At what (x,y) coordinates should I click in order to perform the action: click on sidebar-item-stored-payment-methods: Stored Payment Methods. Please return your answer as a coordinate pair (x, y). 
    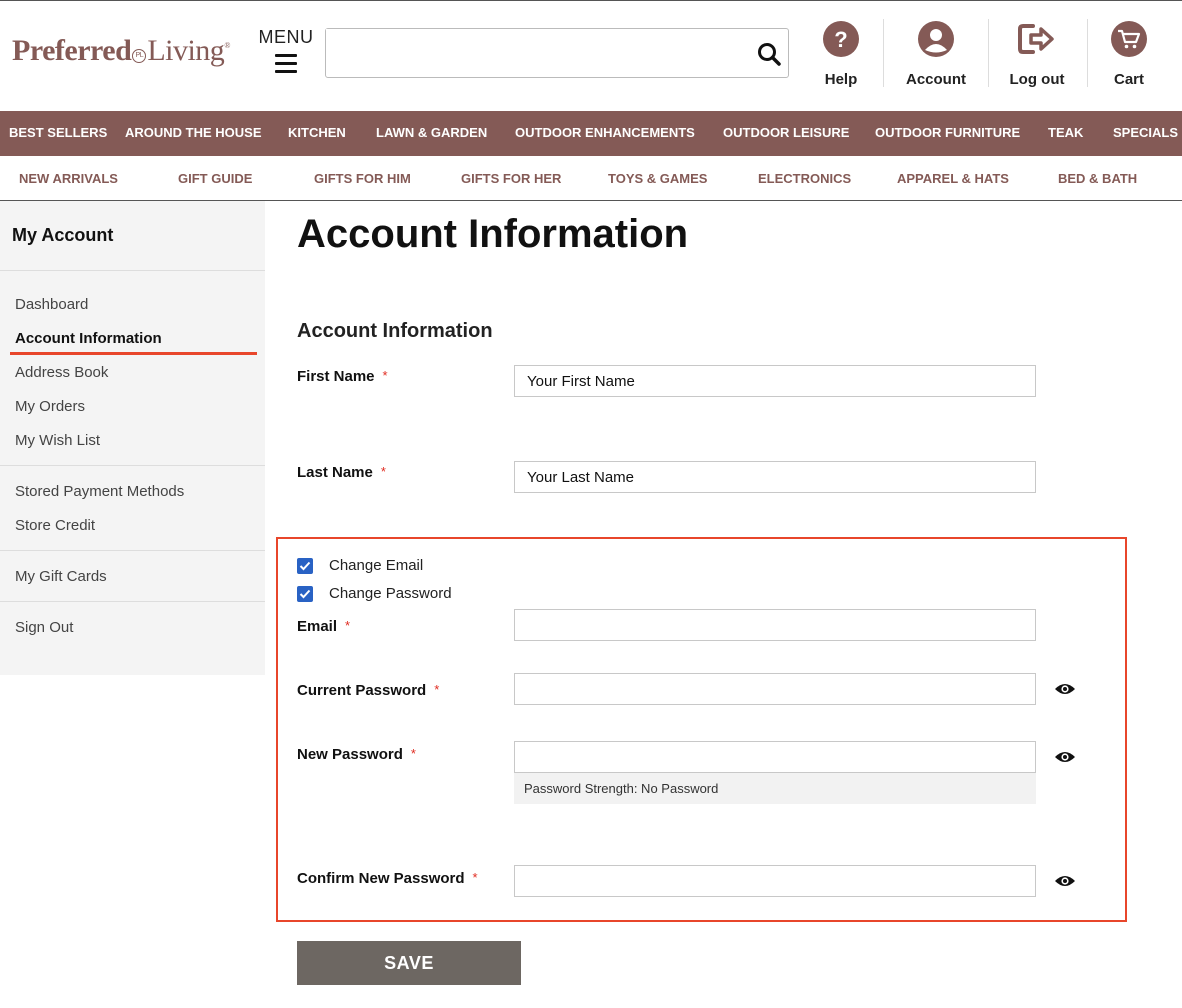
    Looking at the image, I should click on (99, 491).